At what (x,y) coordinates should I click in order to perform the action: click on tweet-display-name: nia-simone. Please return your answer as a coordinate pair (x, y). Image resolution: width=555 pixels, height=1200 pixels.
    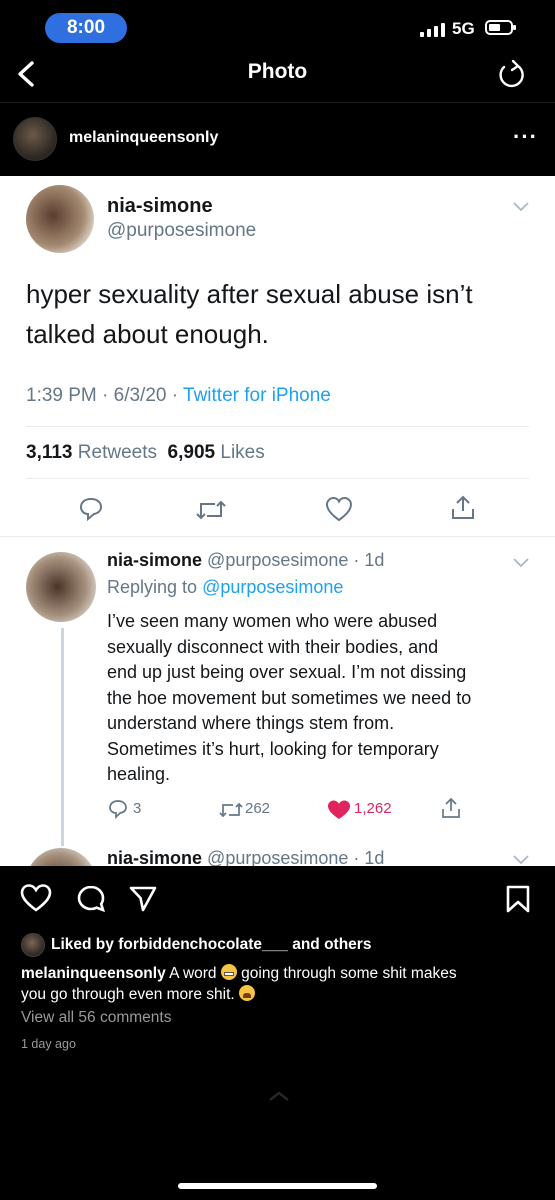
    Looking at the image, I should click on (160, 206).